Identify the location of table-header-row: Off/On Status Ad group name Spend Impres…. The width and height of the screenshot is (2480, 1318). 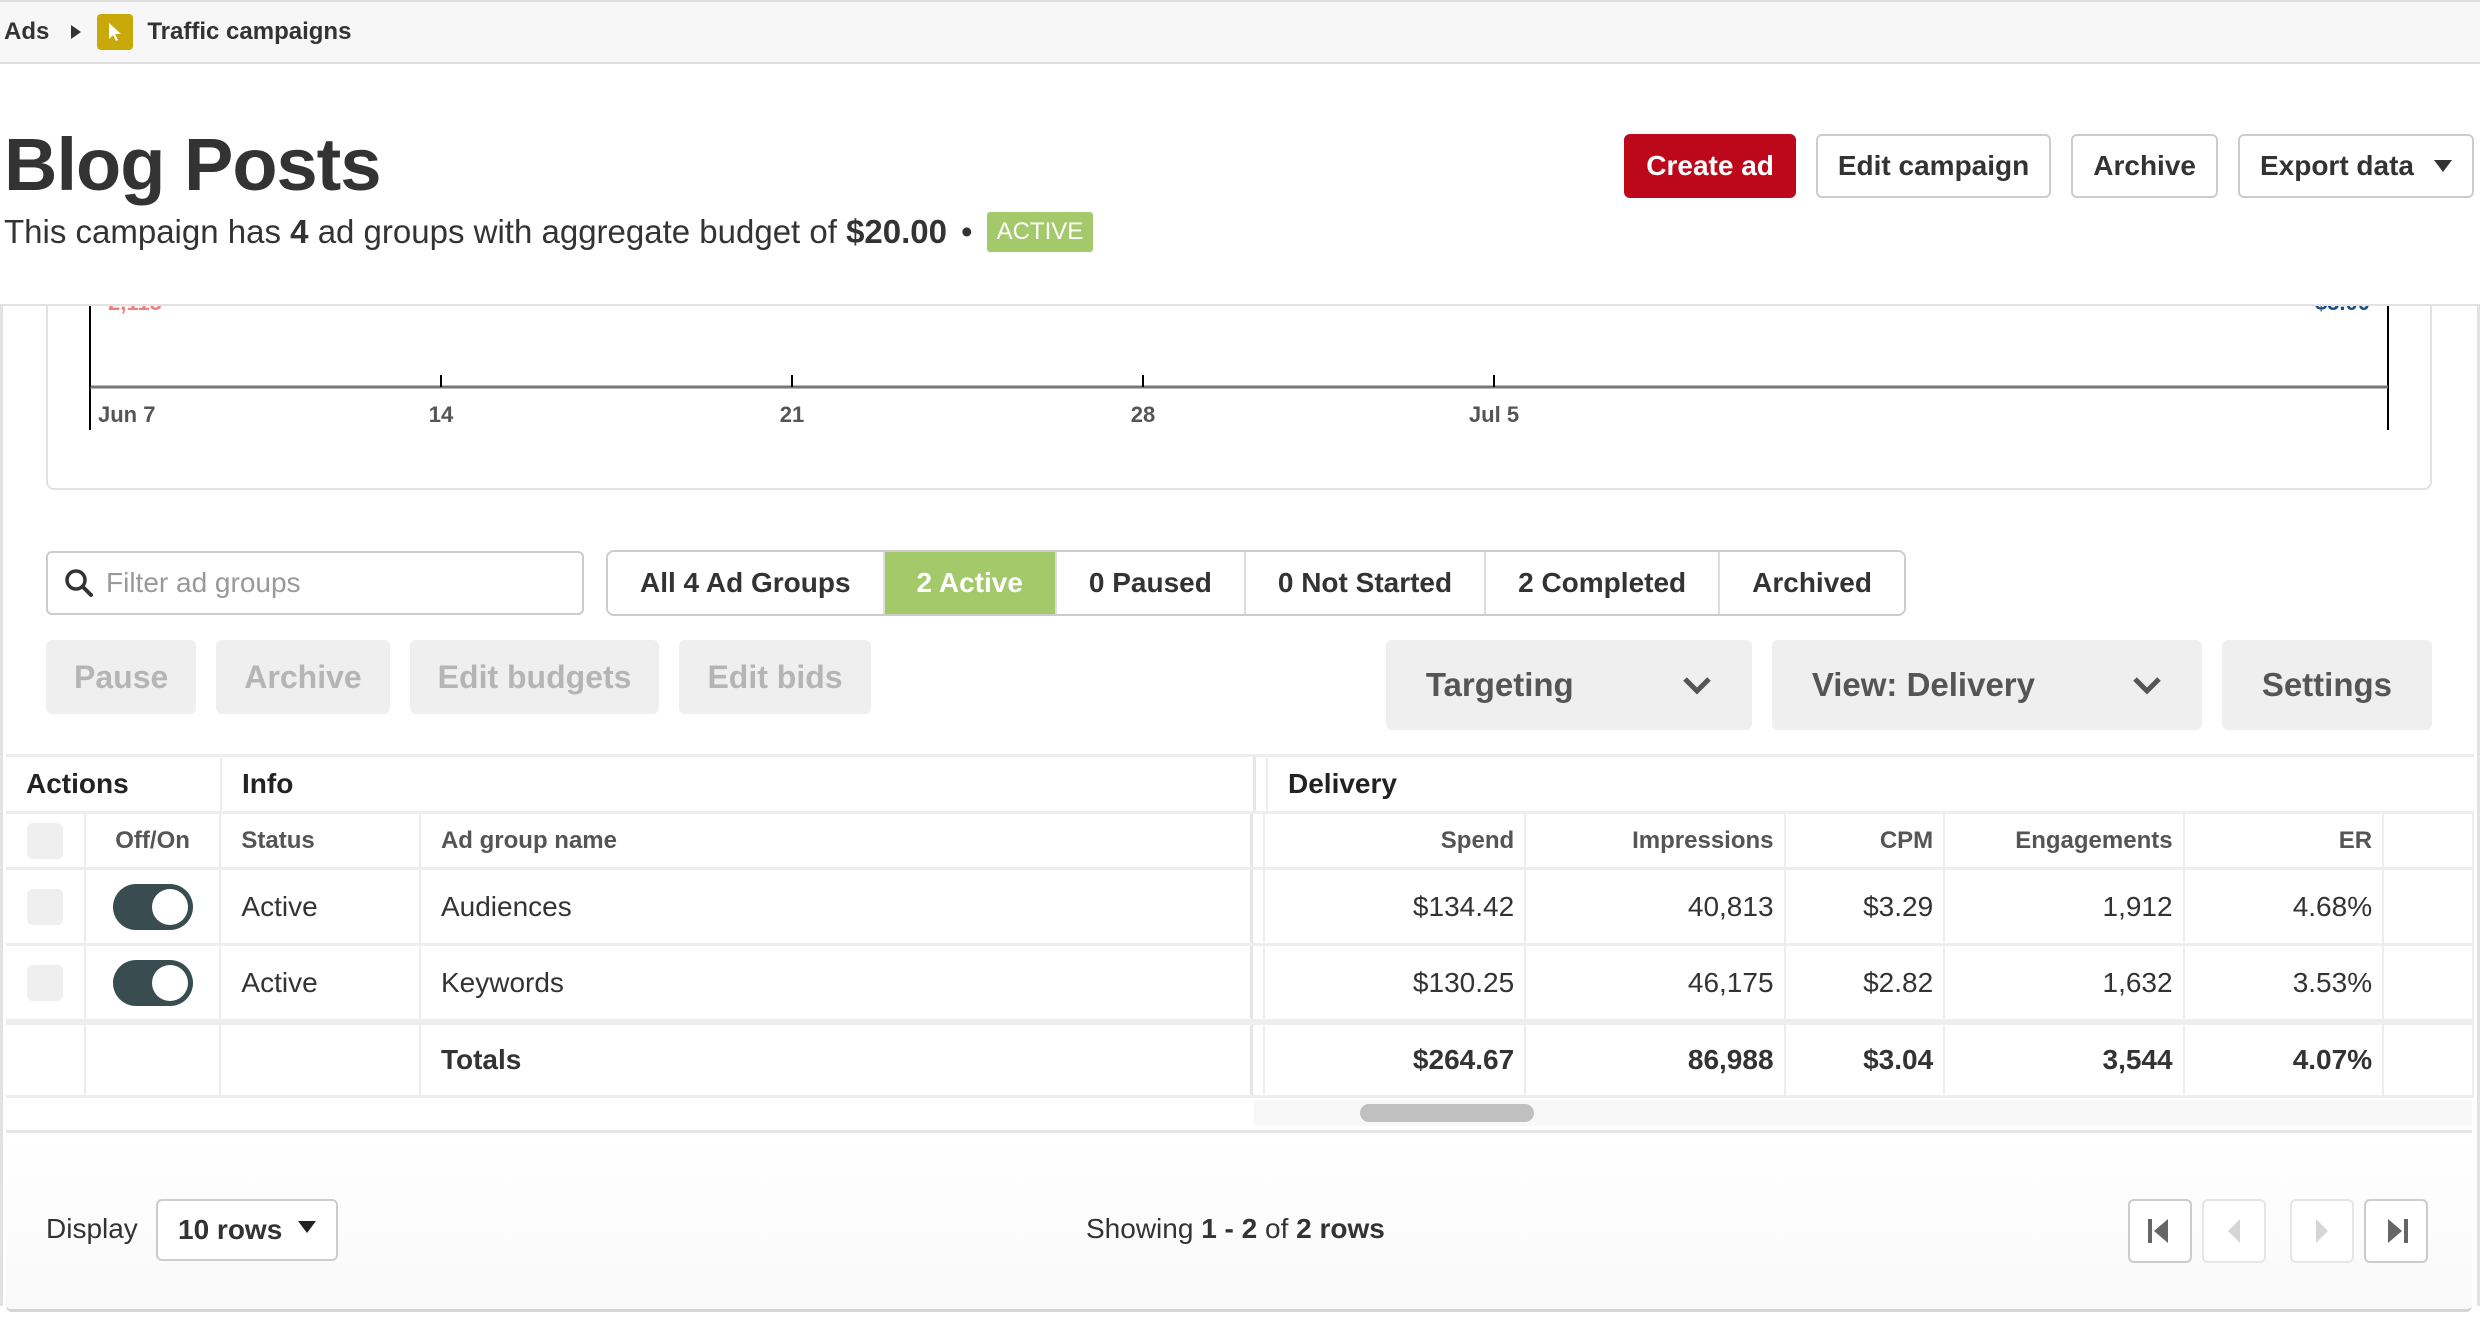
(1240, 842).